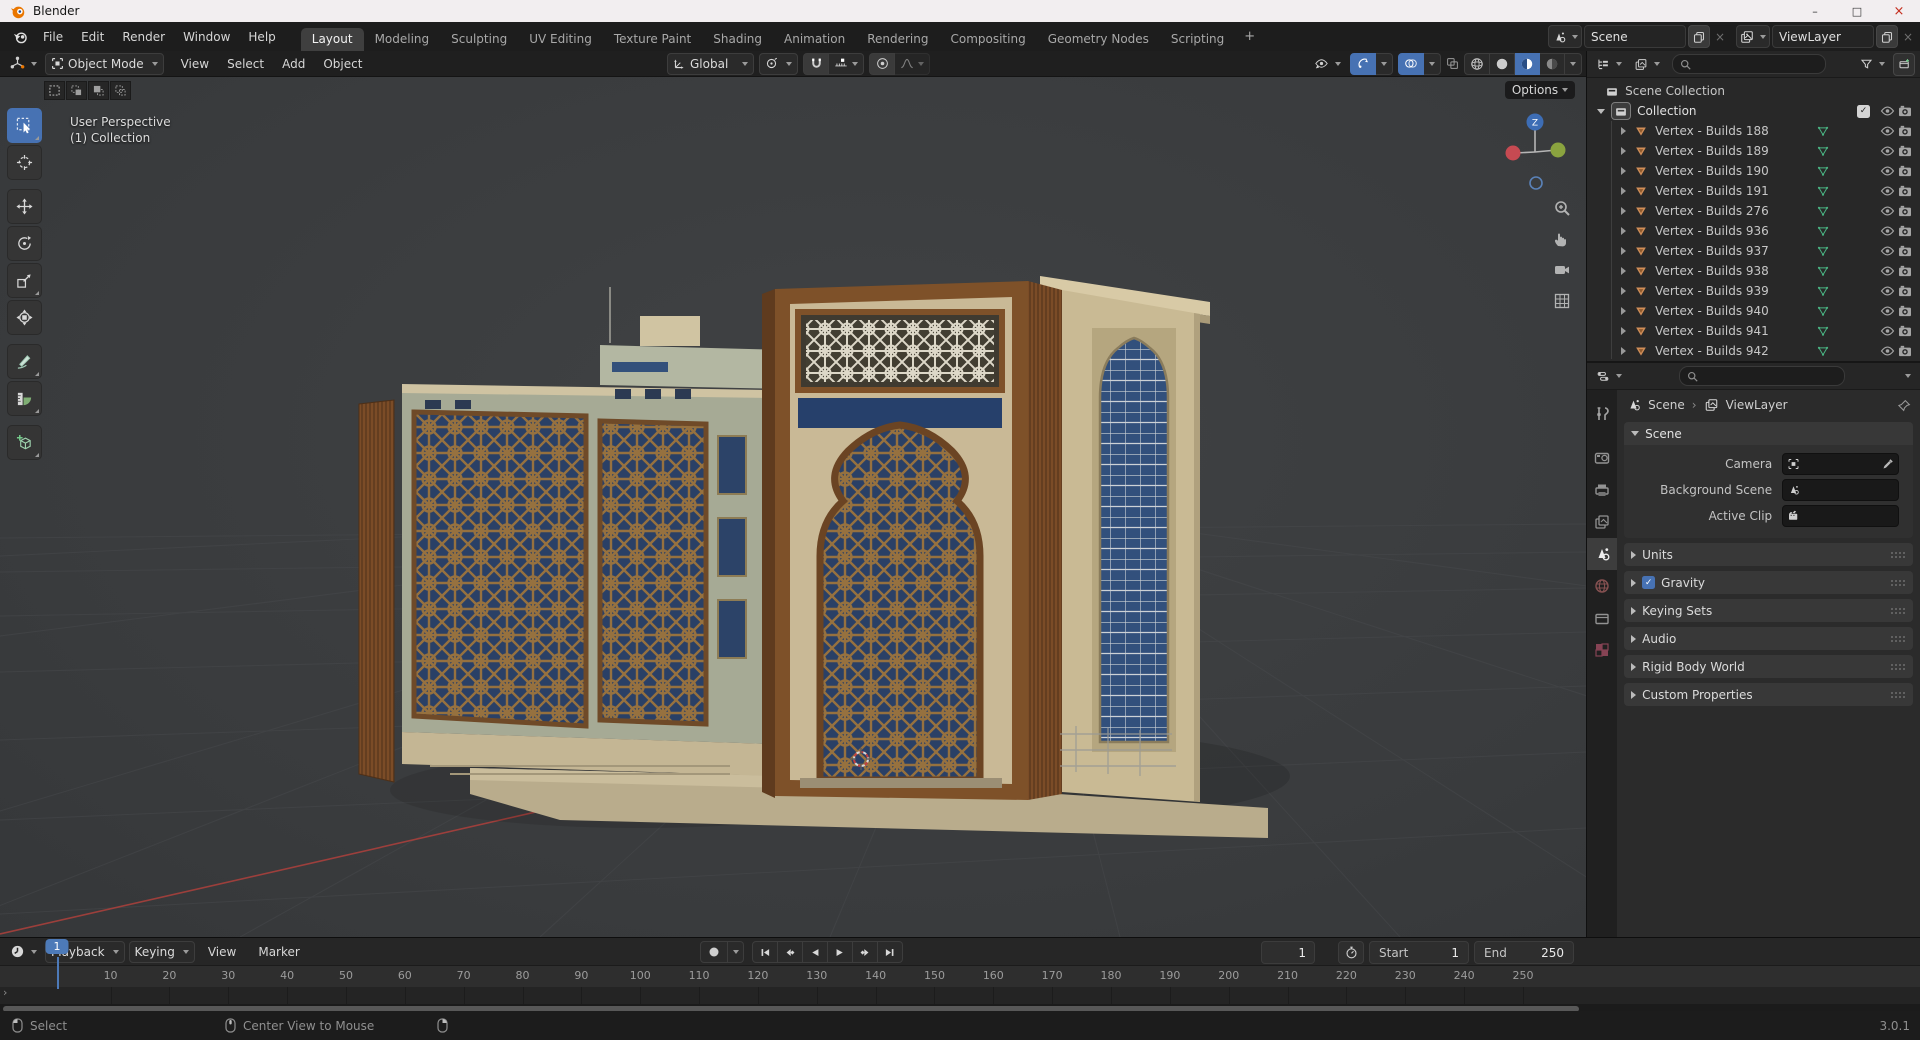  What do you see at coordinates (120, 90) in the screenshot?
I see `select-mode-intersect` at bounding box center [120, 90].